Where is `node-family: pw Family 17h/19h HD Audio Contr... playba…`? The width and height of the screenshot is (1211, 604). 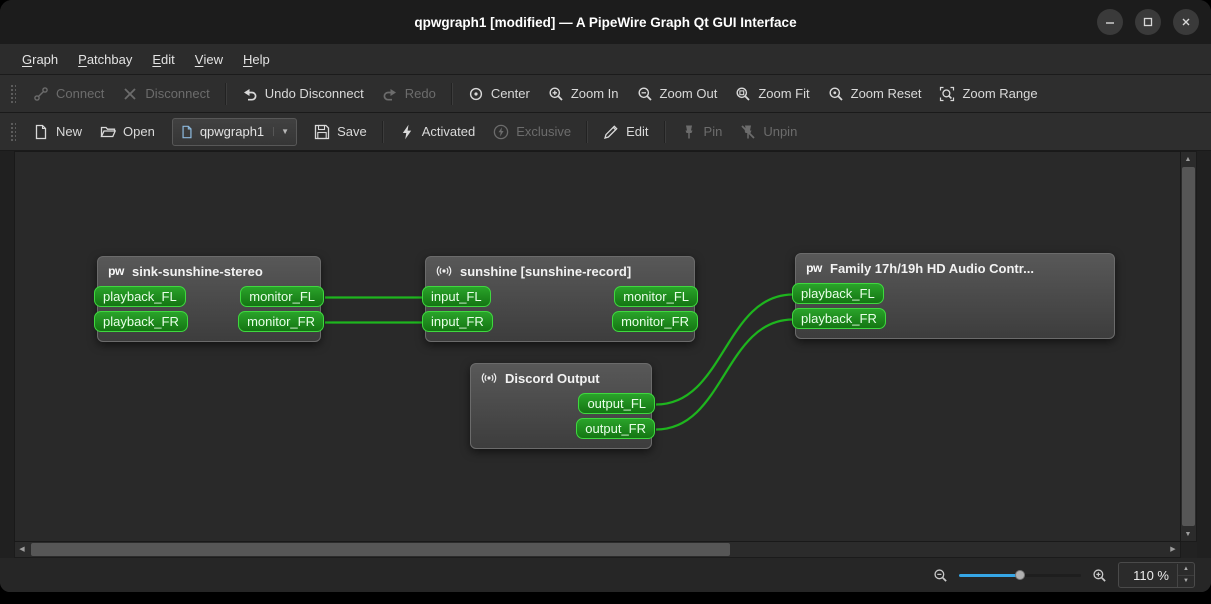 node-family: pw Family 17h/19h HD Audio Contr... playba… is located at coordinates (953, 296).